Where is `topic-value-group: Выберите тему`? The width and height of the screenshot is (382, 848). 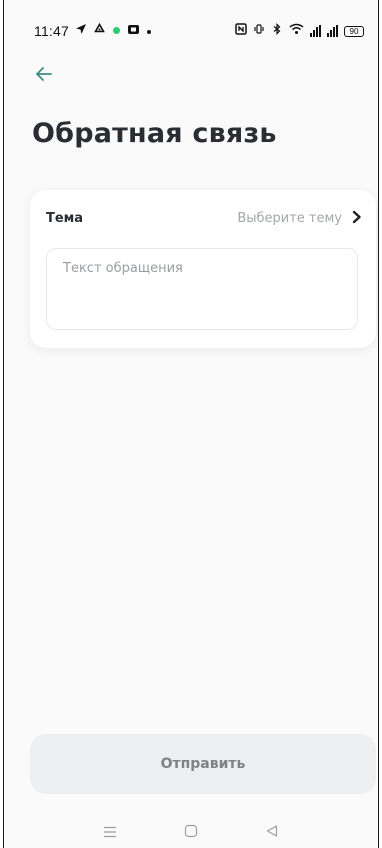
topic-value-group: Выберите тему is located at coordinates (299, 218).